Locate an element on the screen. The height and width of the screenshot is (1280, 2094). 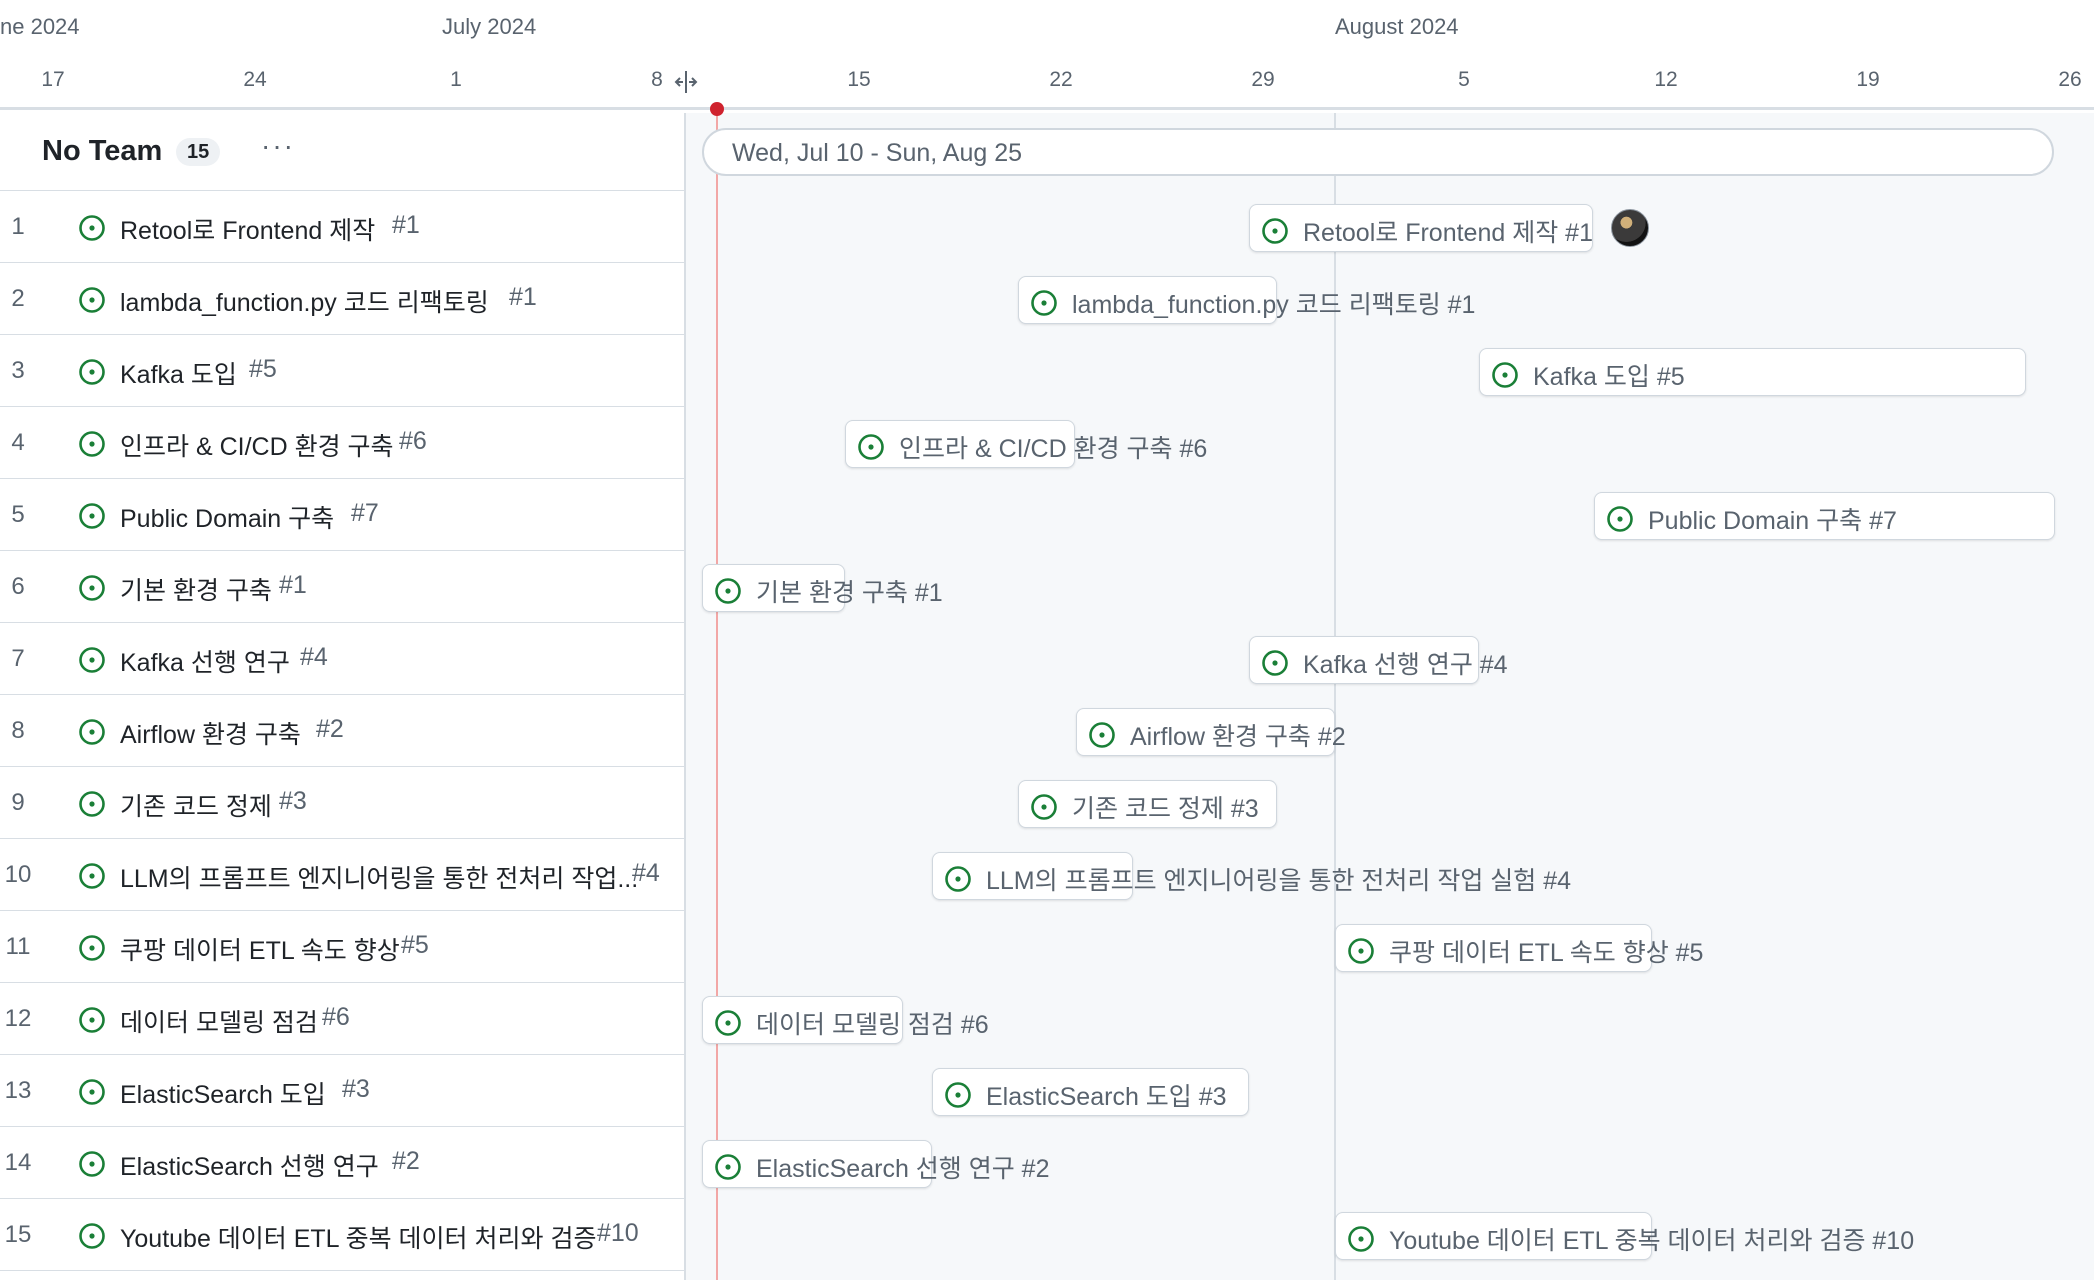
table-row: 2 lambda_function.py 코드 리팩토링 #1 is located at coordinates (342, 299).